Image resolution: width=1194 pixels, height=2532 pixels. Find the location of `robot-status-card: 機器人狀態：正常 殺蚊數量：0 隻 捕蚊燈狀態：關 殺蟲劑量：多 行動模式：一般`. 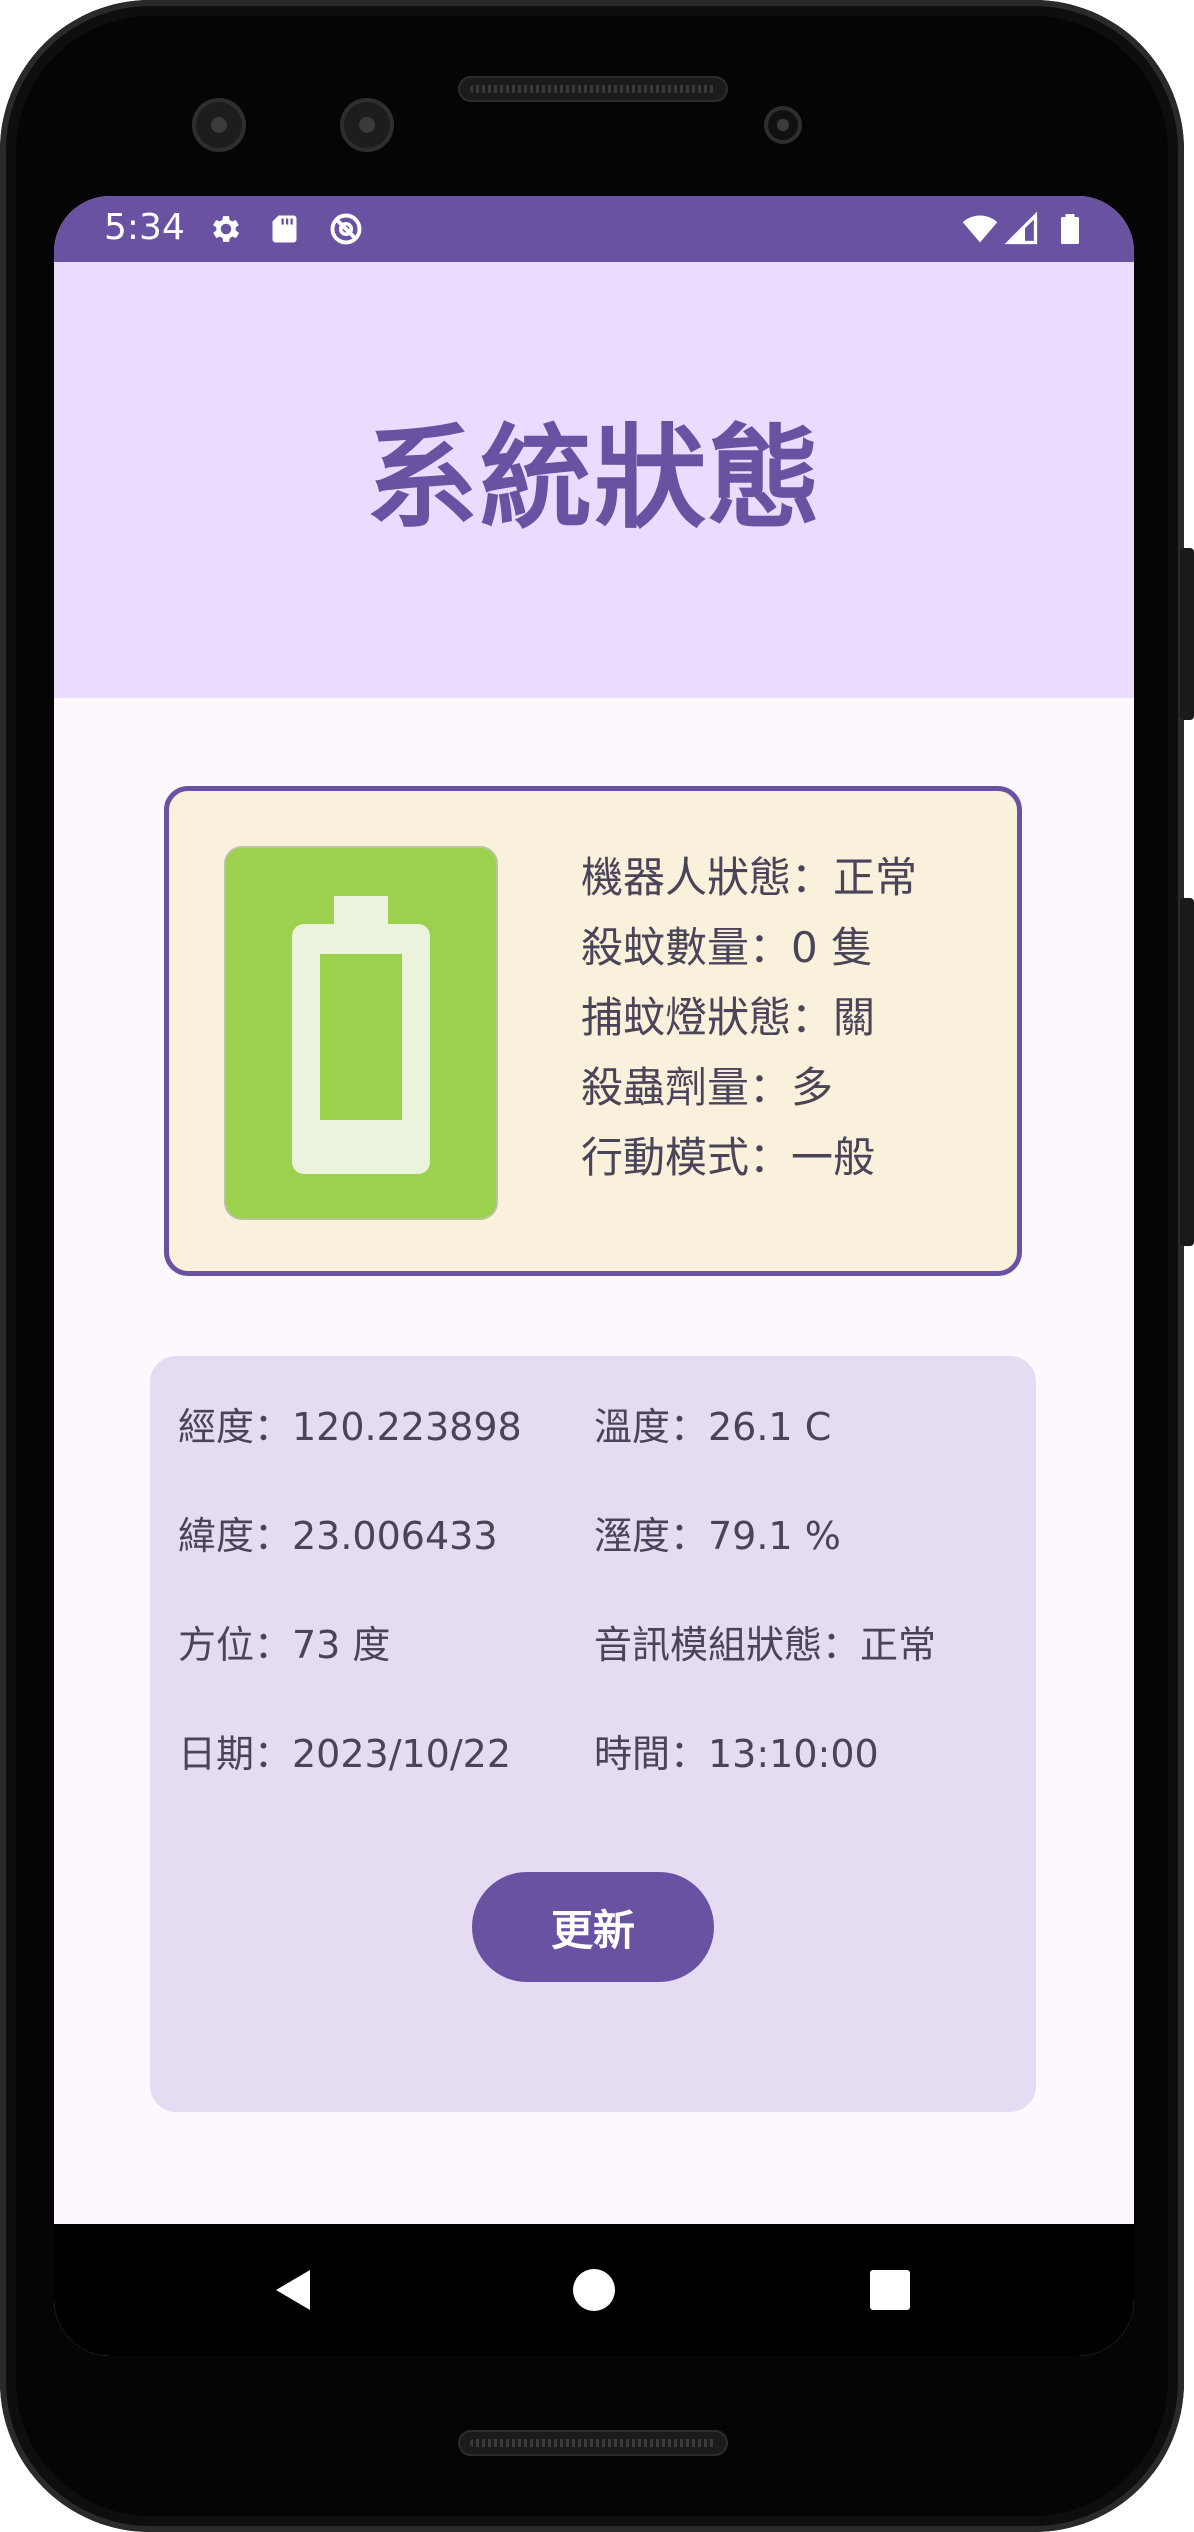

robot-status-card: 機器人狀態：正常 殺蚊數量：0 隻 捕蚊燈狀態：關 殺蟲劑量：多 行動模式：一般 is located at coordinates (593, 1031).